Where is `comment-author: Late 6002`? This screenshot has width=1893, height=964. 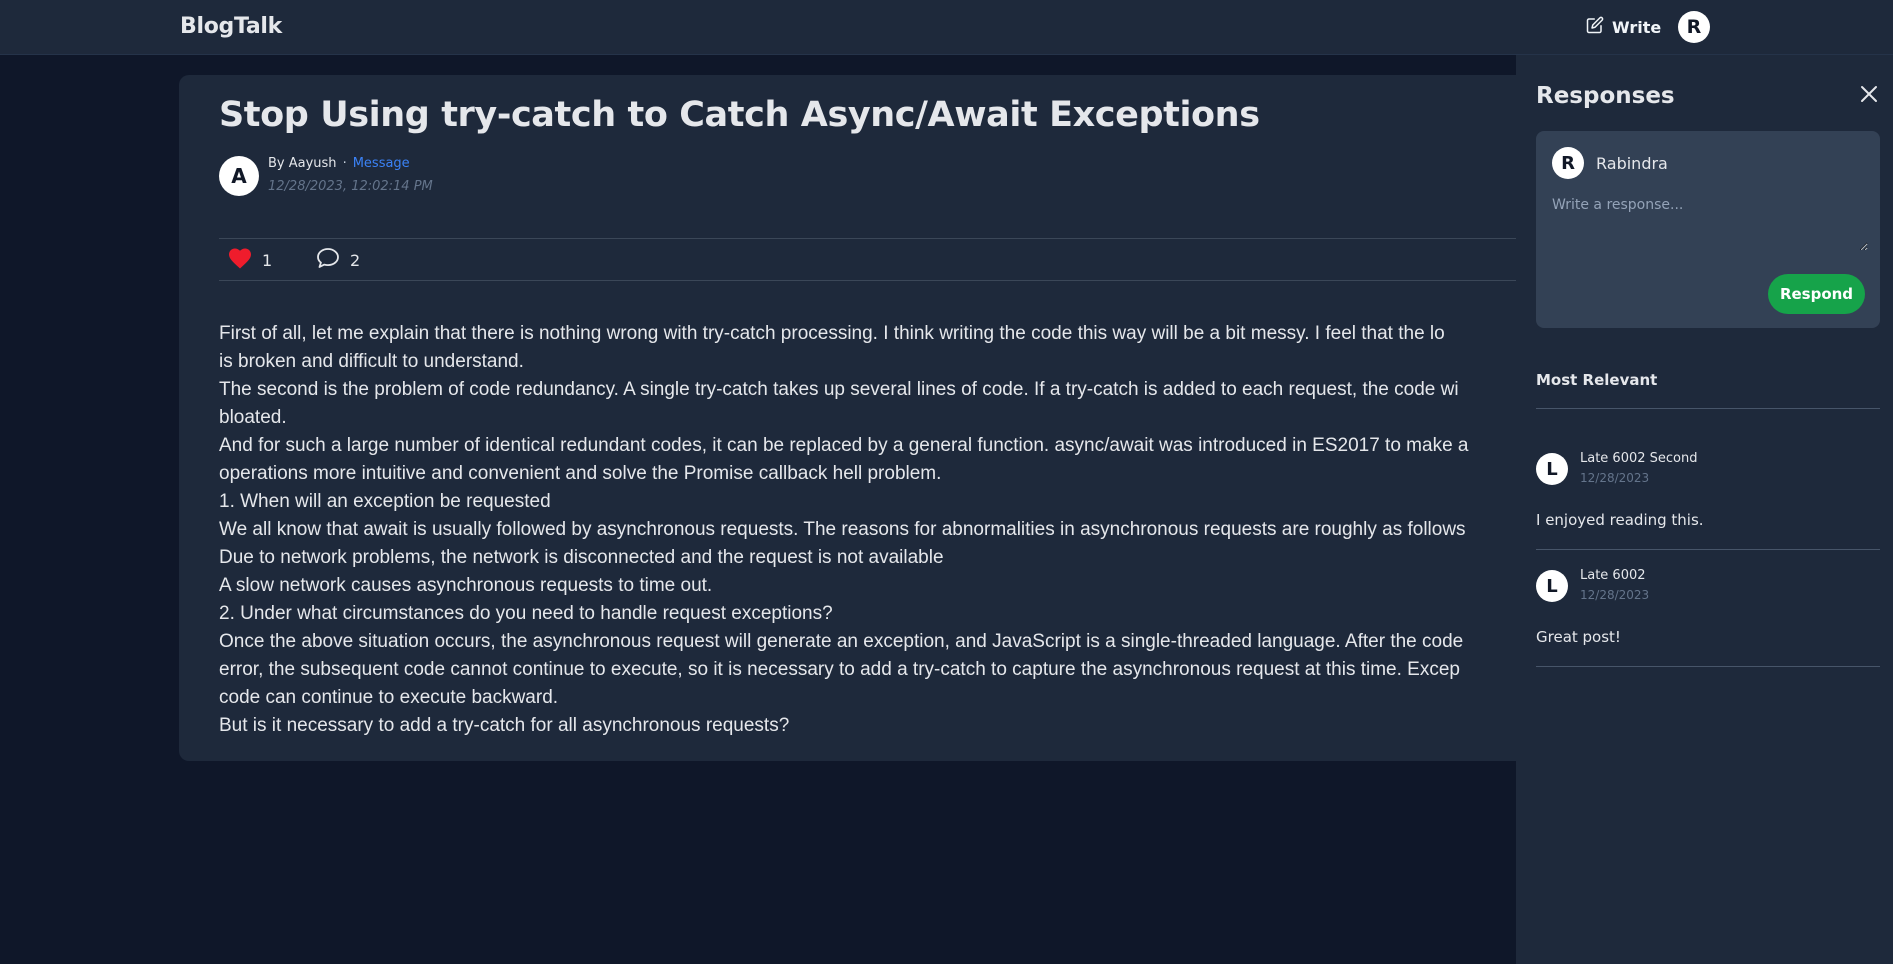 comment-author: Late 6002 is located at coordinates (1613, 575).